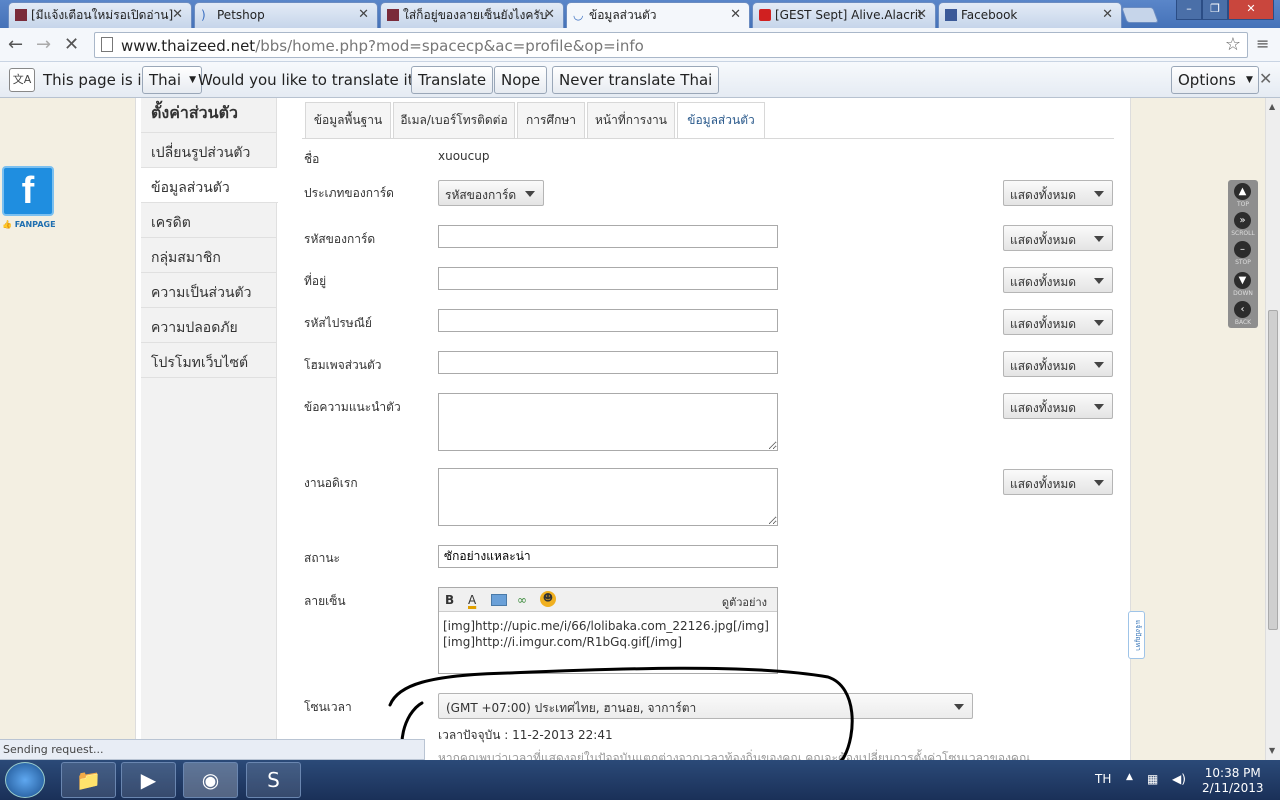 The image size is (1280, 800). What do you see at coordinates (15, 44) in the screenshot?
I see `back-arrow-icon: ←` at bounding box center [15, 44].